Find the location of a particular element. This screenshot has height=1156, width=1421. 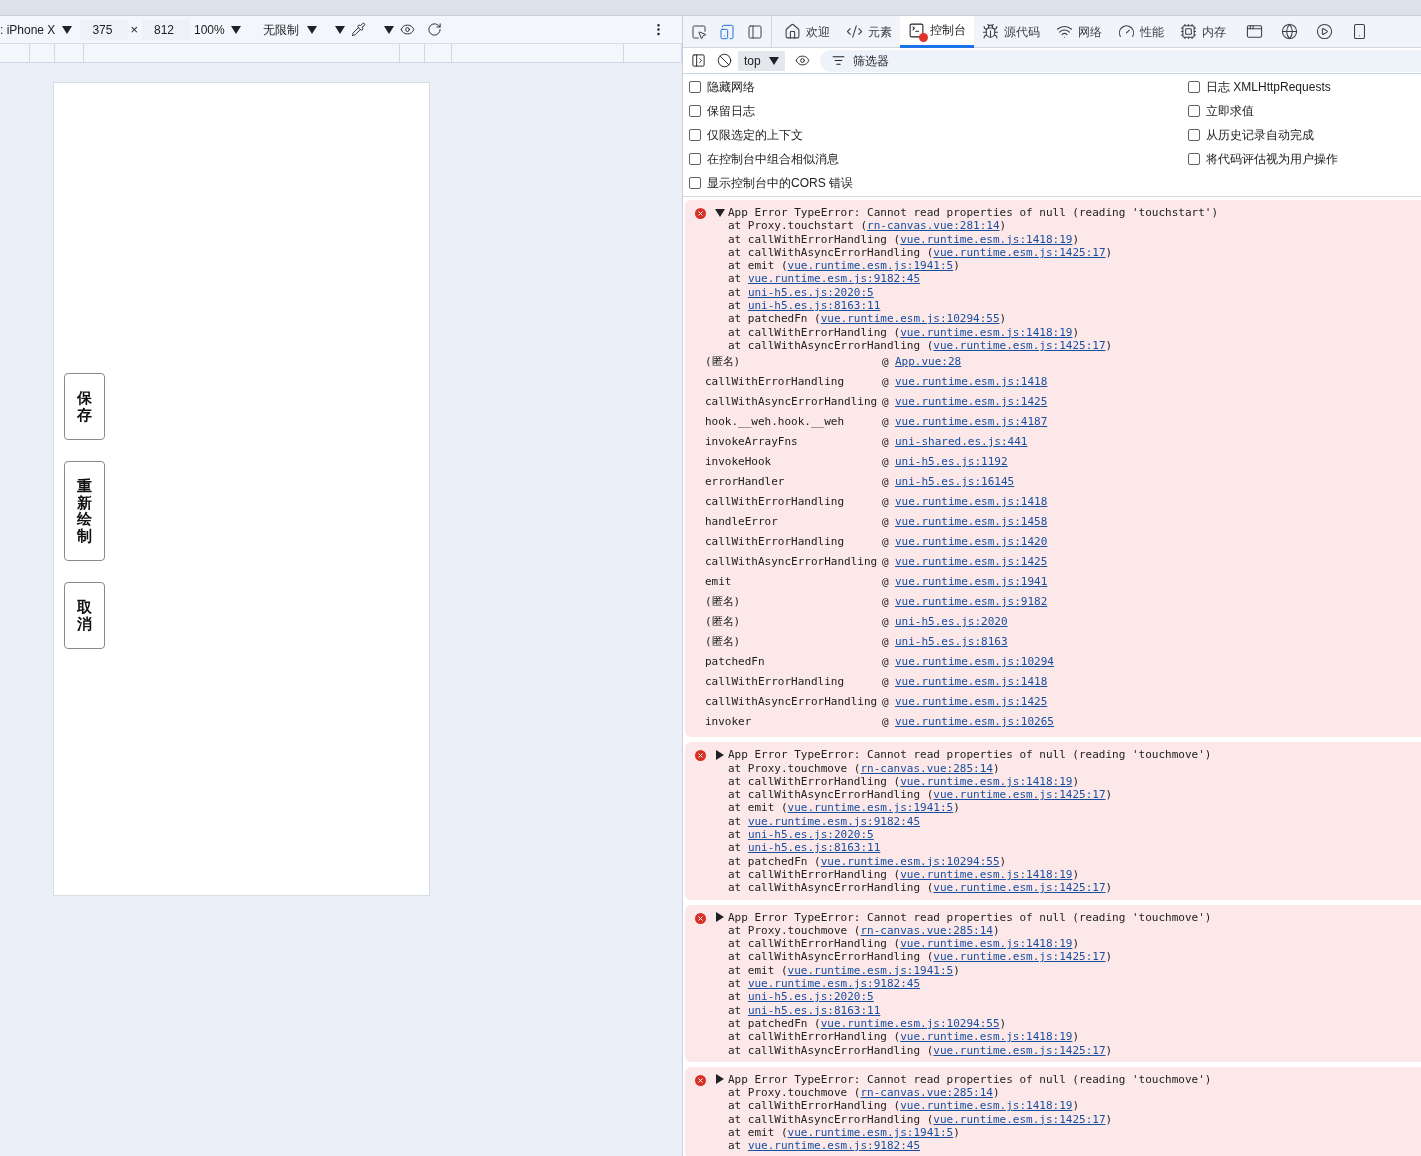

width-field: 375 is located at coordinates (104, 29).